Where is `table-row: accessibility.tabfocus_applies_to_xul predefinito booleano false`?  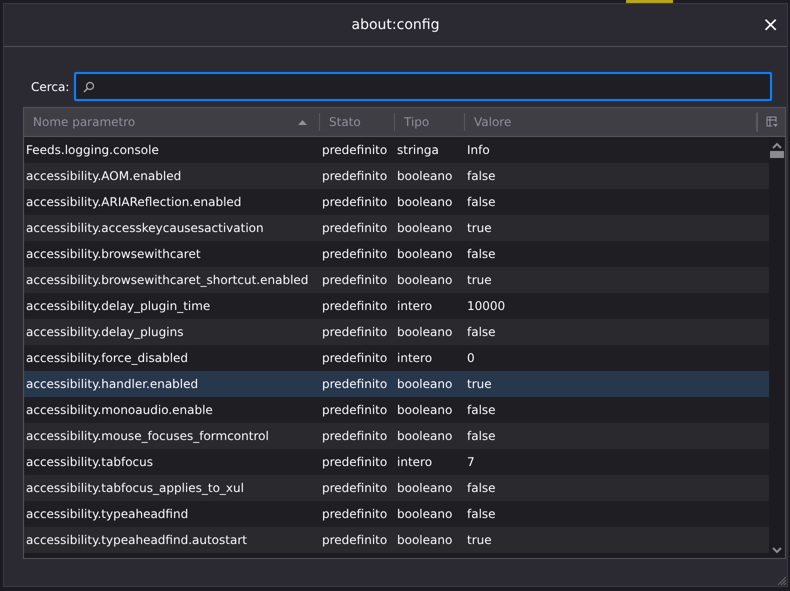 table-row: accessibility.tabfocus_applies_to_xul predefinito booleano false is located at coordinates (396, 488).